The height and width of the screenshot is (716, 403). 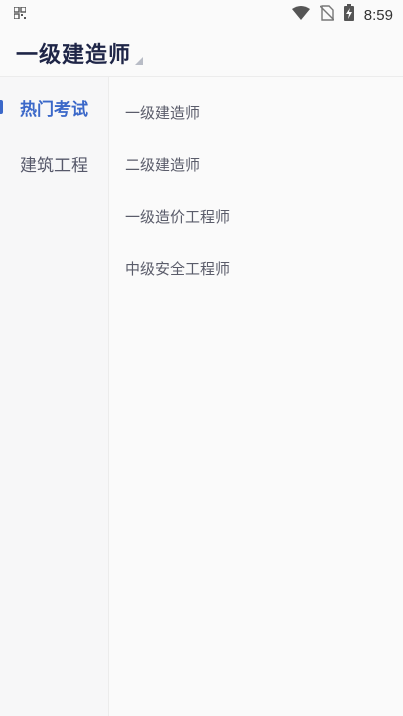 What do you see at coordinates (378, 15) in the screenshot?
I see `status-time: 8:59` at bounding box center [378, 15].